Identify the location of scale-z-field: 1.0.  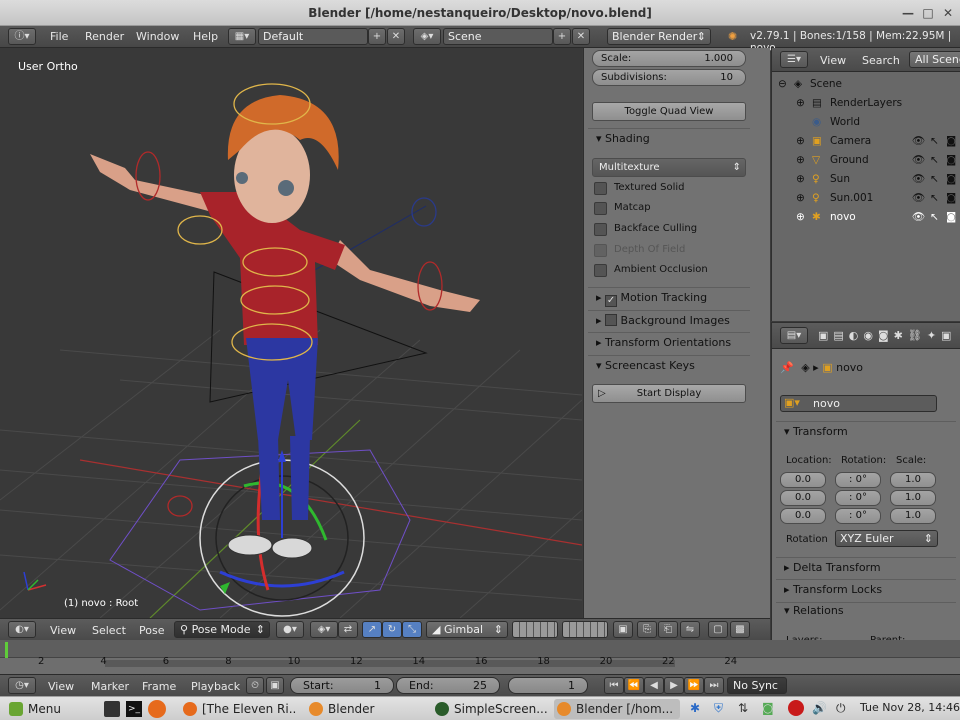
(913, 516).